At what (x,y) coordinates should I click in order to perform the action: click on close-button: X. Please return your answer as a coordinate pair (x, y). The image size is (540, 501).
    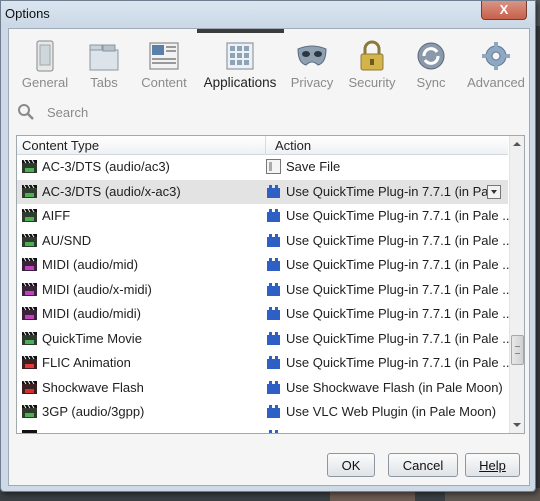
    Looking at the image, I should click on (504, 10).